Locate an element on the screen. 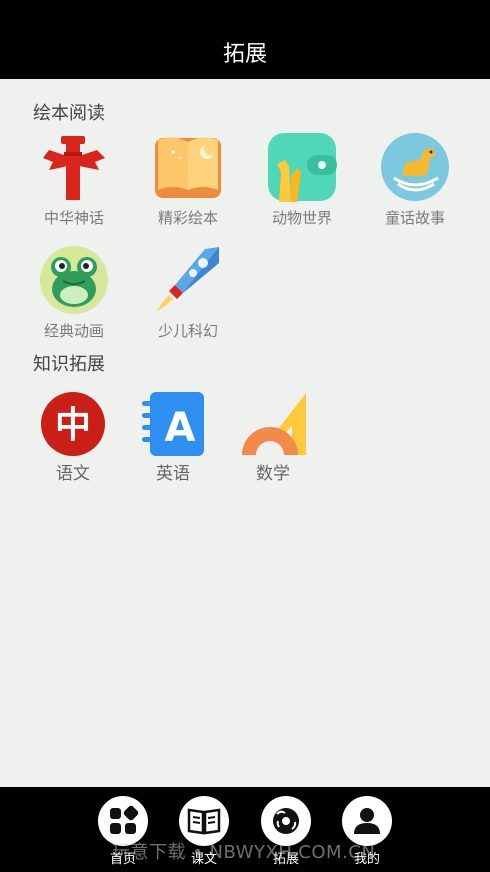  grid-item-fairy-tale: 童话故事 is located at coordinates (415, 180).